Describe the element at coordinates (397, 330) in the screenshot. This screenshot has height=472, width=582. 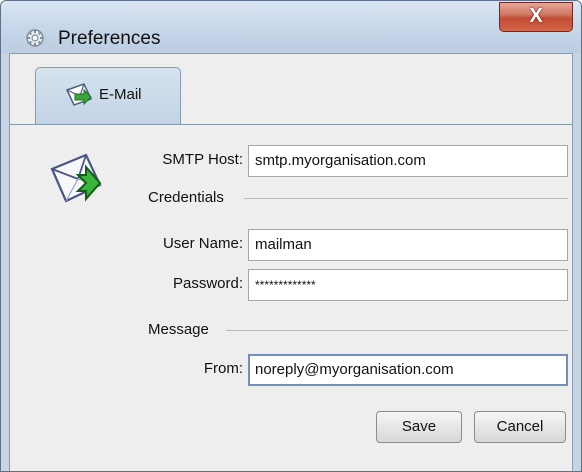
I see `message-divider` at that location.